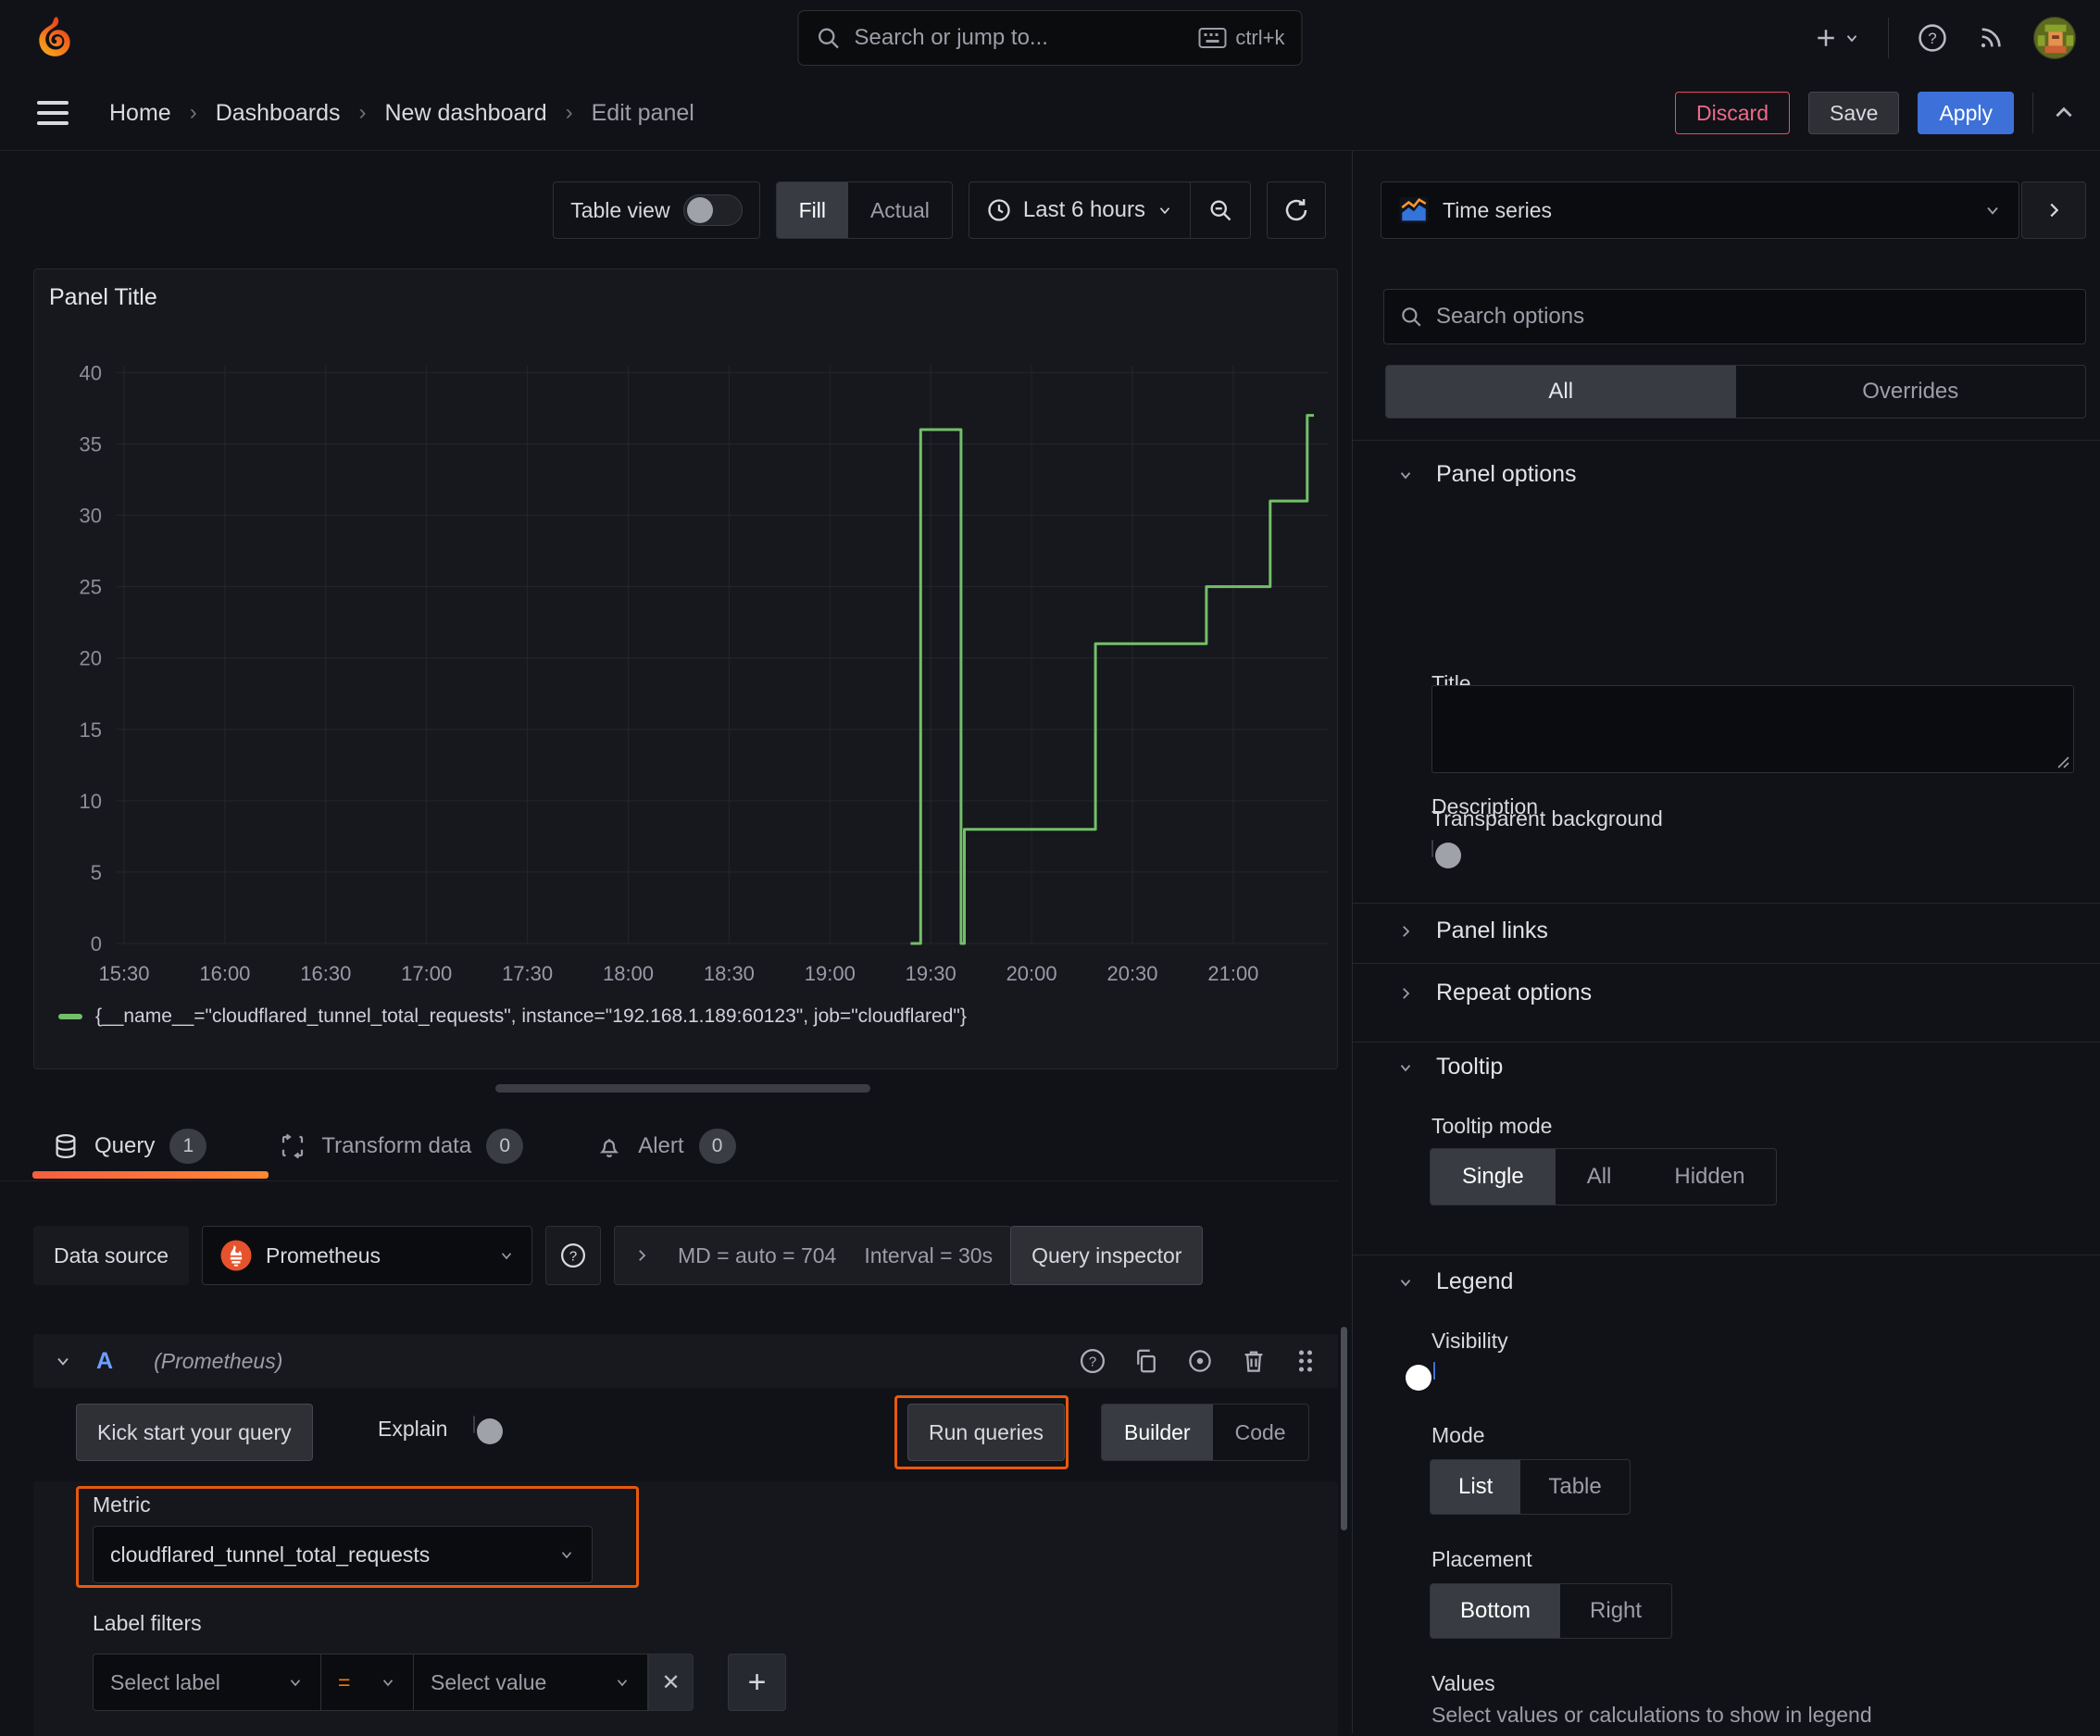 The height and width of the screenshot is (1736, 2100). What do you see at coordinates (1836, 38) in the screenshot?
I see `add-menu-button` at bounding box center [1836, 38].